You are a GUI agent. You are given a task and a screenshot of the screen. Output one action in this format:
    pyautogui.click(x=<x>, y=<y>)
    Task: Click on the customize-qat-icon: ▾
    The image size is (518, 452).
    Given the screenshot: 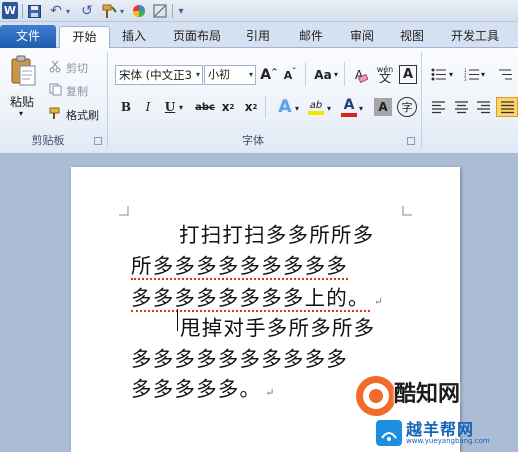 What is the action you would take?
    pyautogui.click(x=181, y=11)
    